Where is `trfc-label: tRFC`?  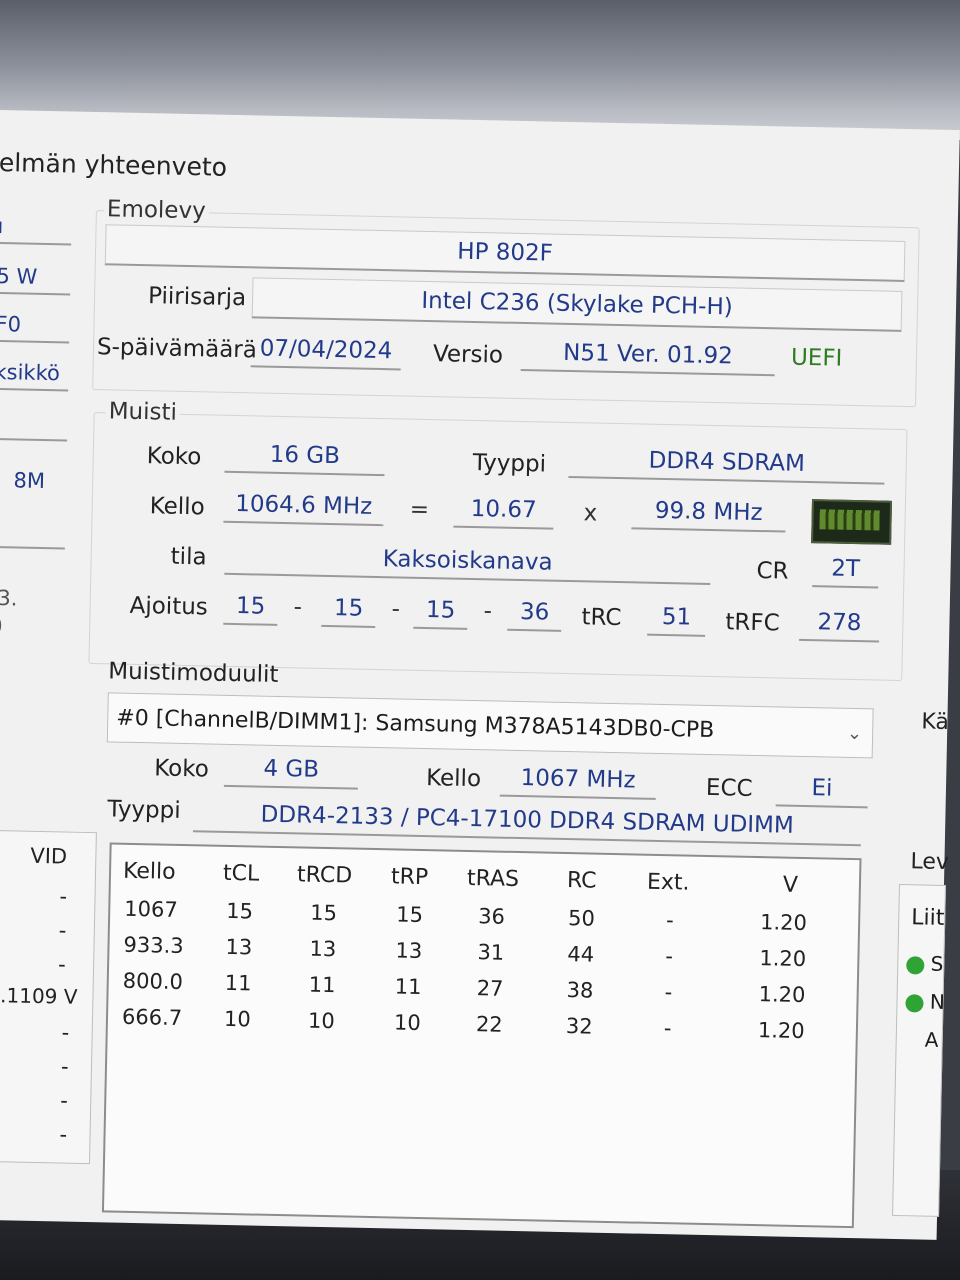 trfc-label: tRFC is located at coordinates (752, 623).